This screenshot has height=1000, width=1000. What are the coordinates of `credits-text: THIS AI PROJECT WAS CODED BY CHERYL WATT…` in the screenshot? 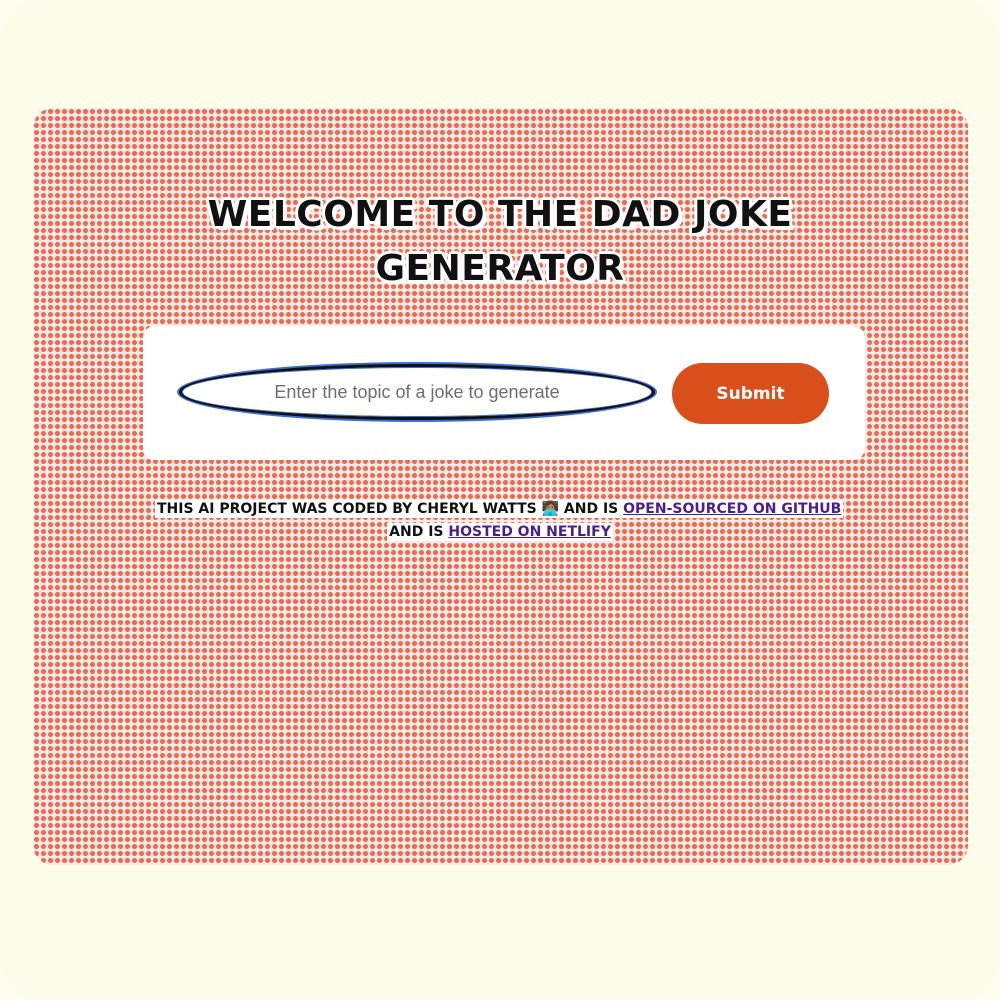 It's located at (500, 521).